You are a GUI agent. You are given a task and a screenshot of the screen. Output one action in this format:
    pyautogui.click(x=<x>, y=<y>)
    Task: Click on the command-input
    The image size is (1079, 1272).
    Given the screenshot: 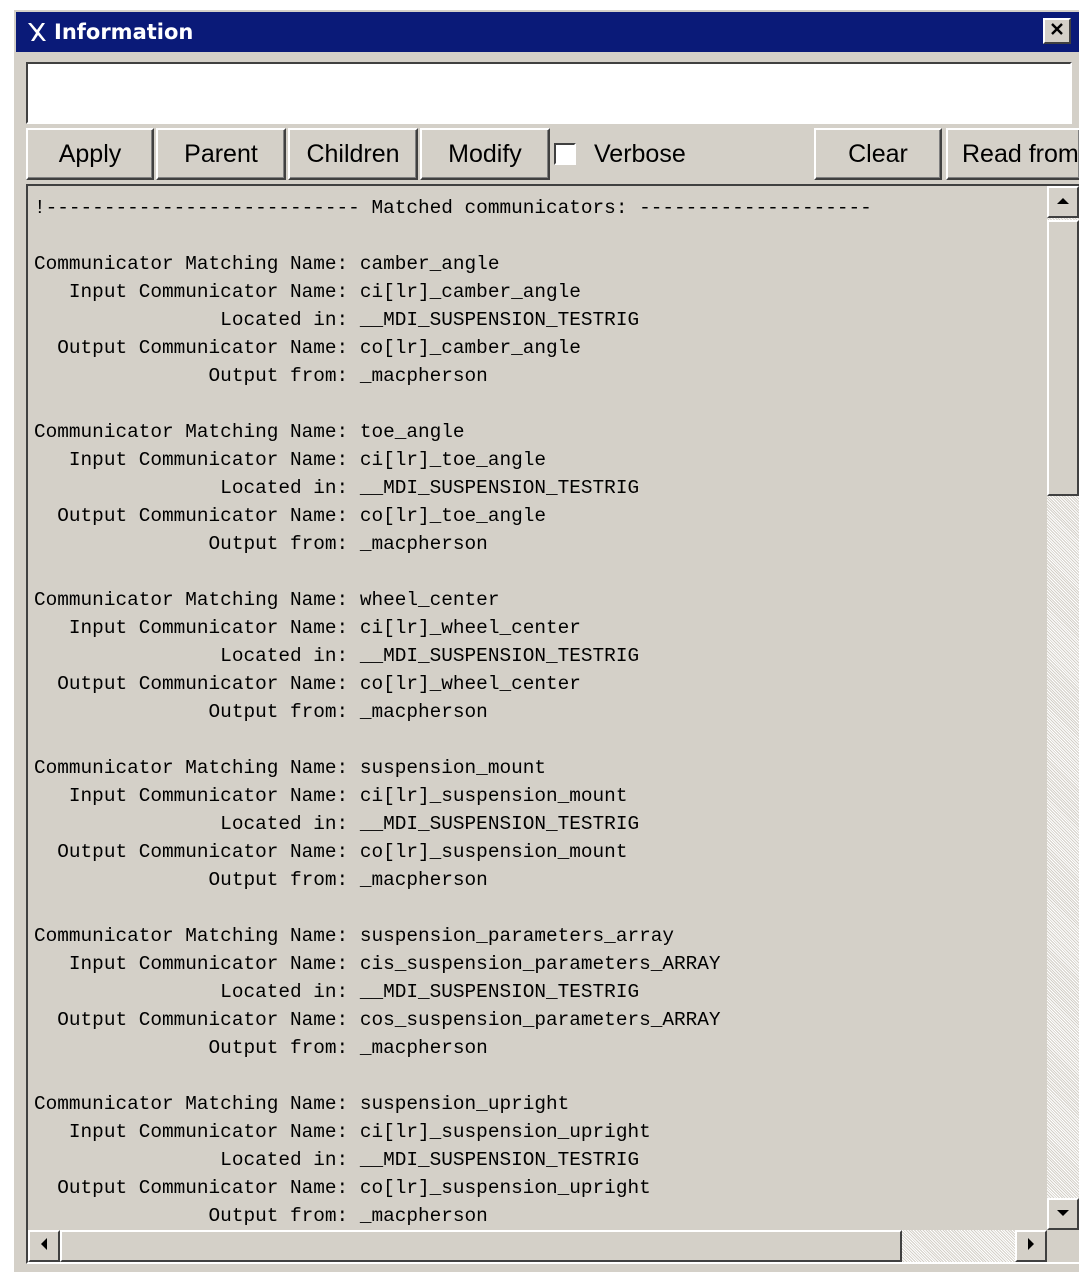 What is the action you would take?
    pyautogui.click(x=549, y=93)
    